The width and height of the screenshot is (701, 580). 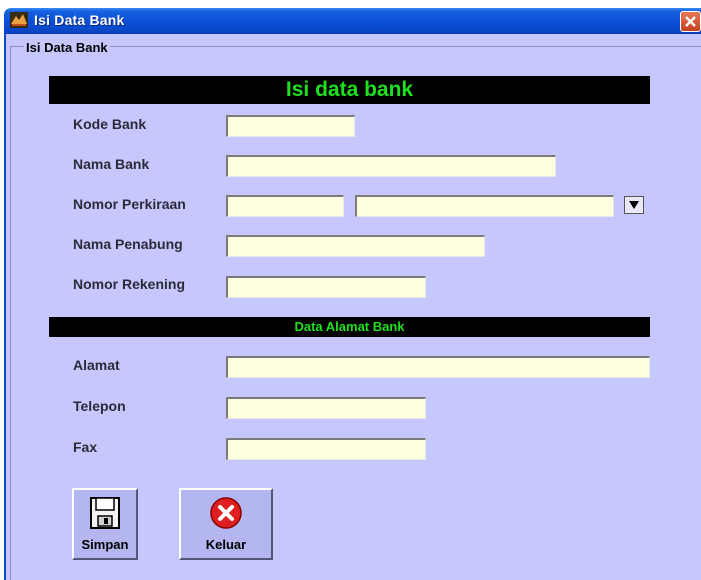 I want to click on nomor-perkiraan-name-input, so click(x=484, y=206).